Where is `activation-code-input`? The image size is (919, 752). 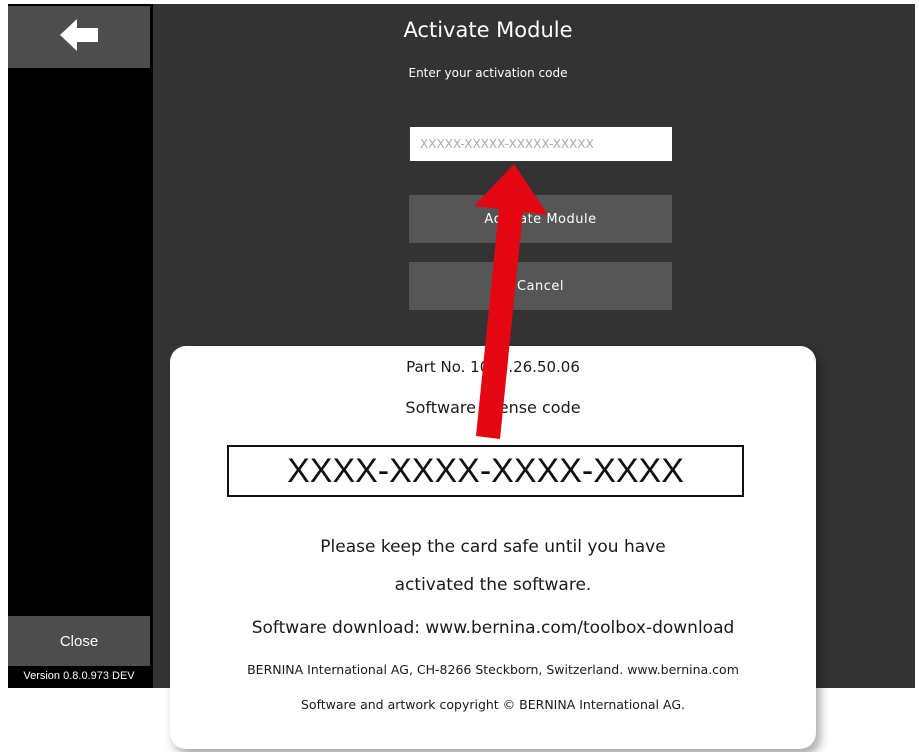 activation-code-input is located at coordinates (541, 144).